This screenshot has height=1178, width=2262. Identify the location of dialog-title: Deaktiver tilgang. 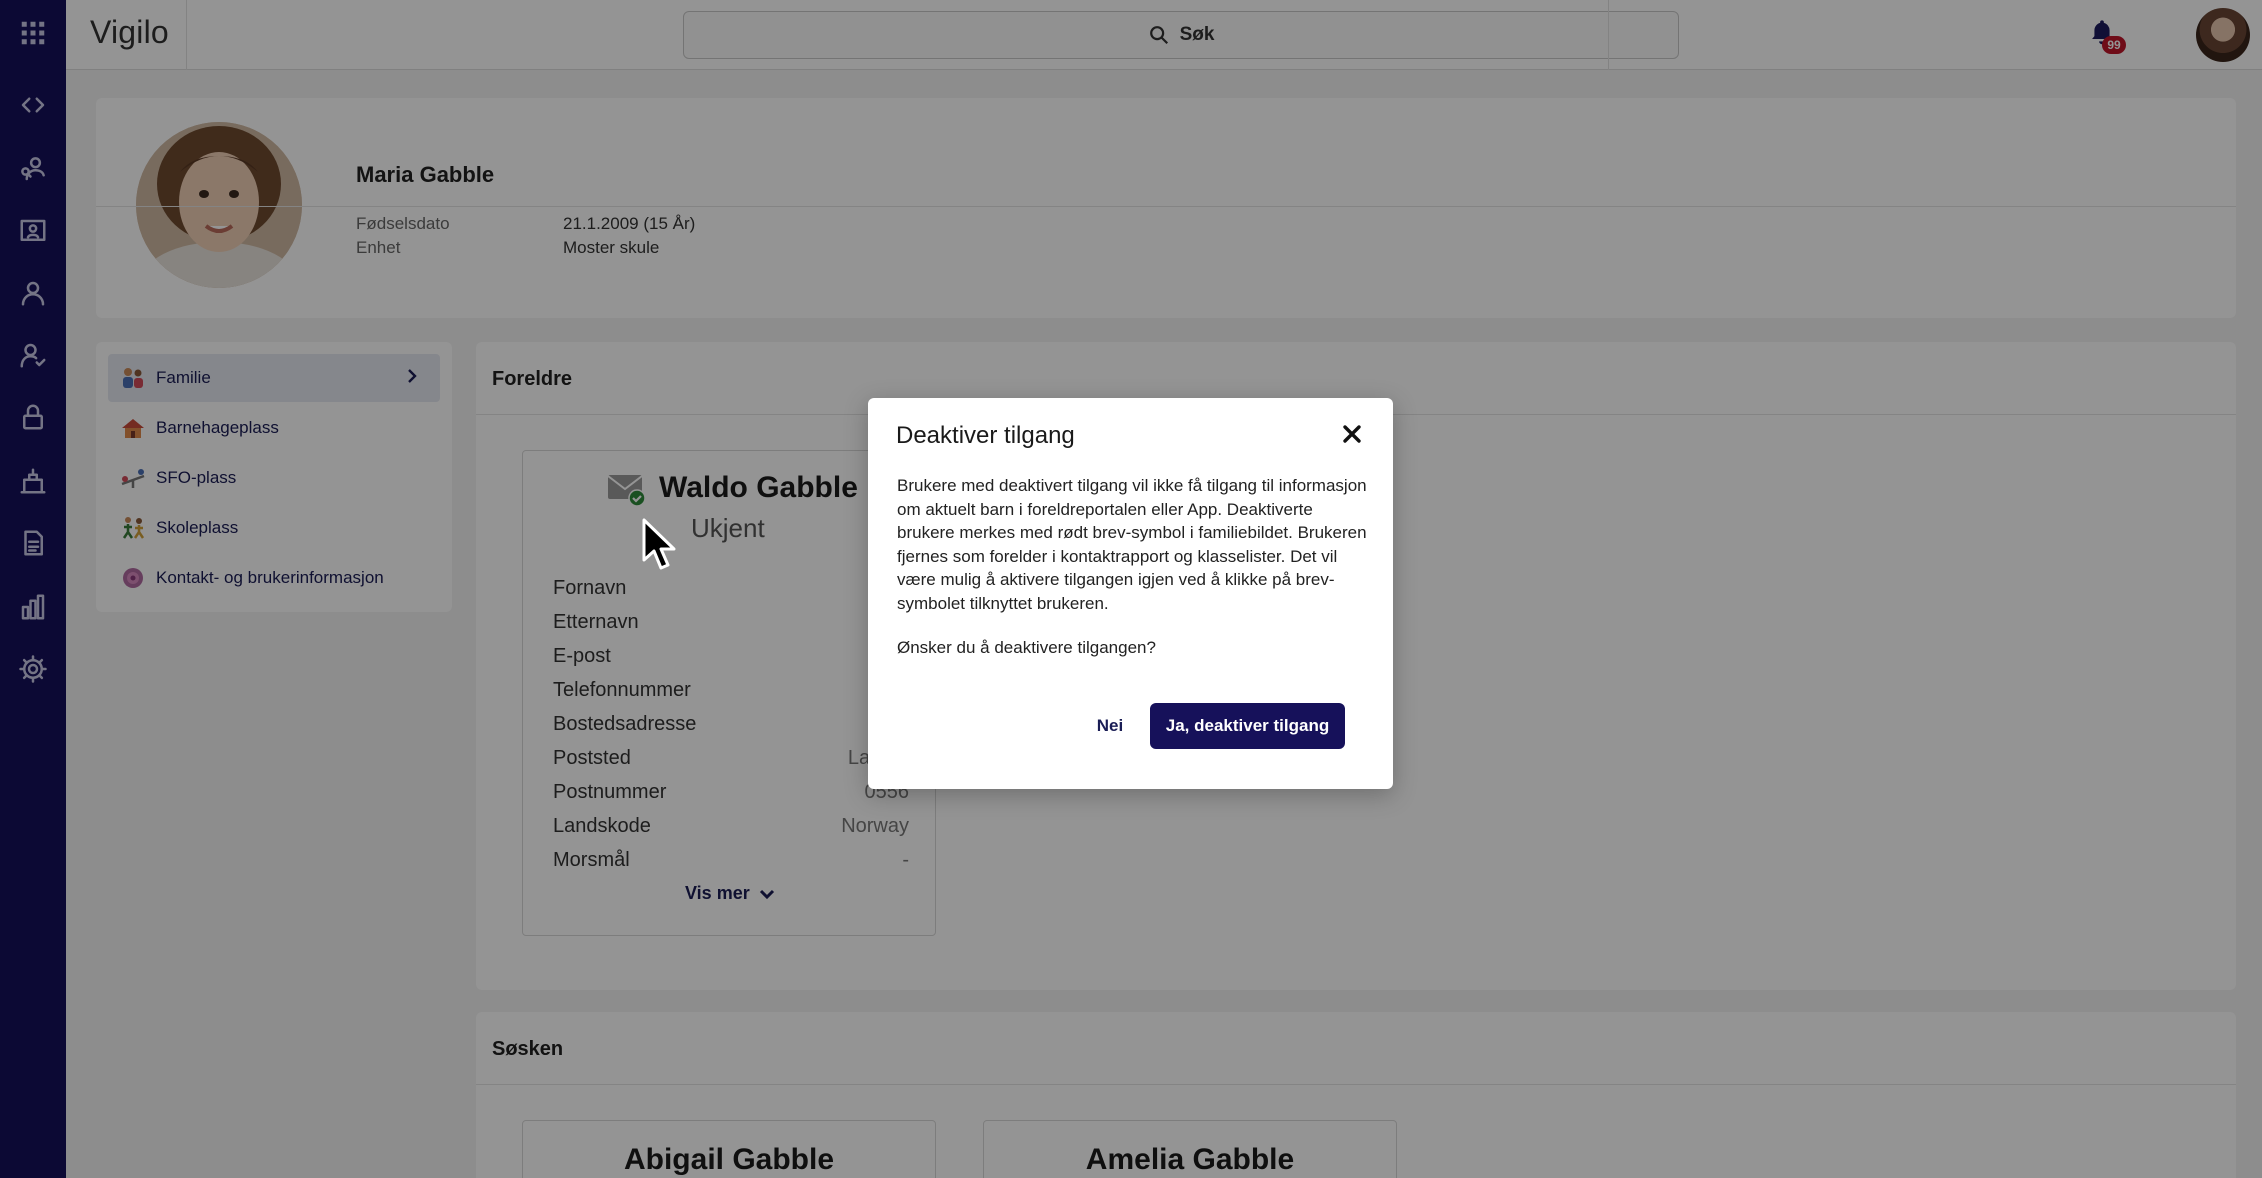
(985, 435).